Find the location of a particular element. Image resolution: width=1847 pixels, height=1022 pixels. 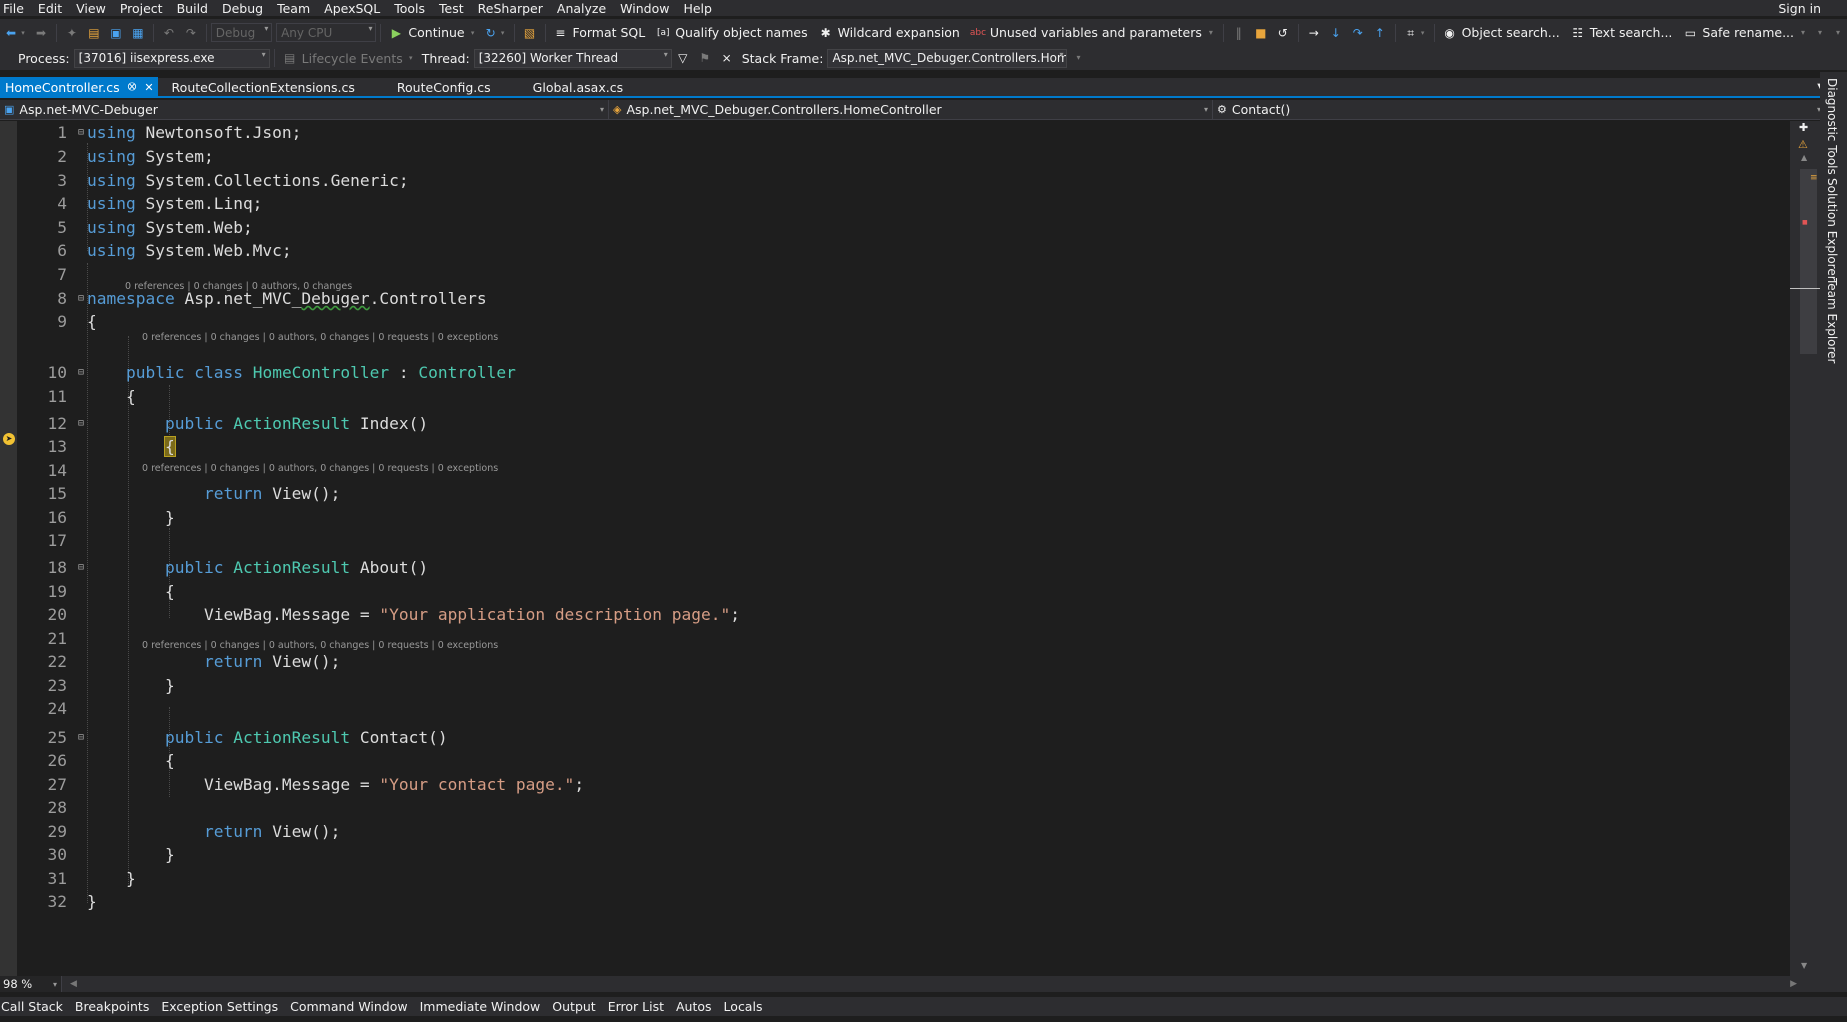

stop-debugging-button: ■ is located at coordinates (1261, 33).